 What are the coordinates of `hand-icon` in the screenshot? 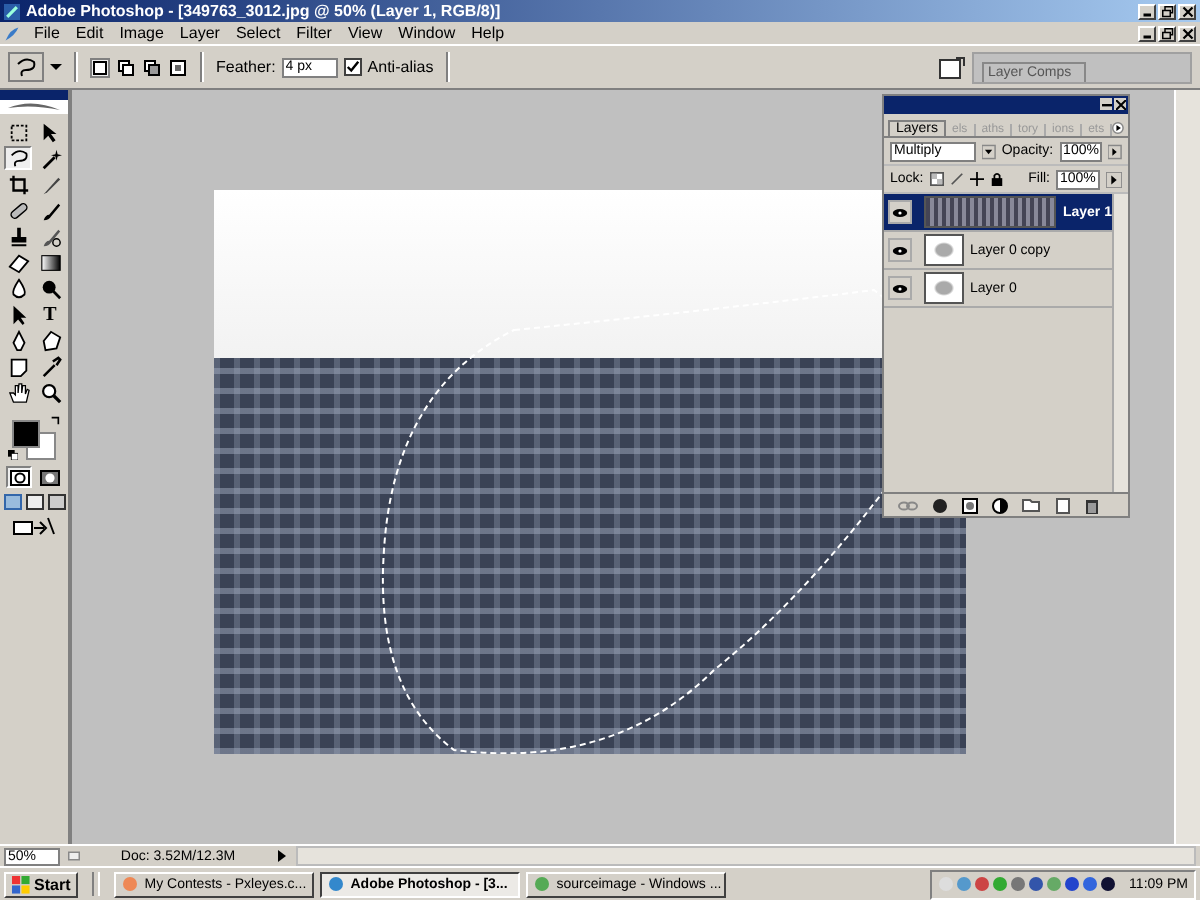 It's located at (18, 392).